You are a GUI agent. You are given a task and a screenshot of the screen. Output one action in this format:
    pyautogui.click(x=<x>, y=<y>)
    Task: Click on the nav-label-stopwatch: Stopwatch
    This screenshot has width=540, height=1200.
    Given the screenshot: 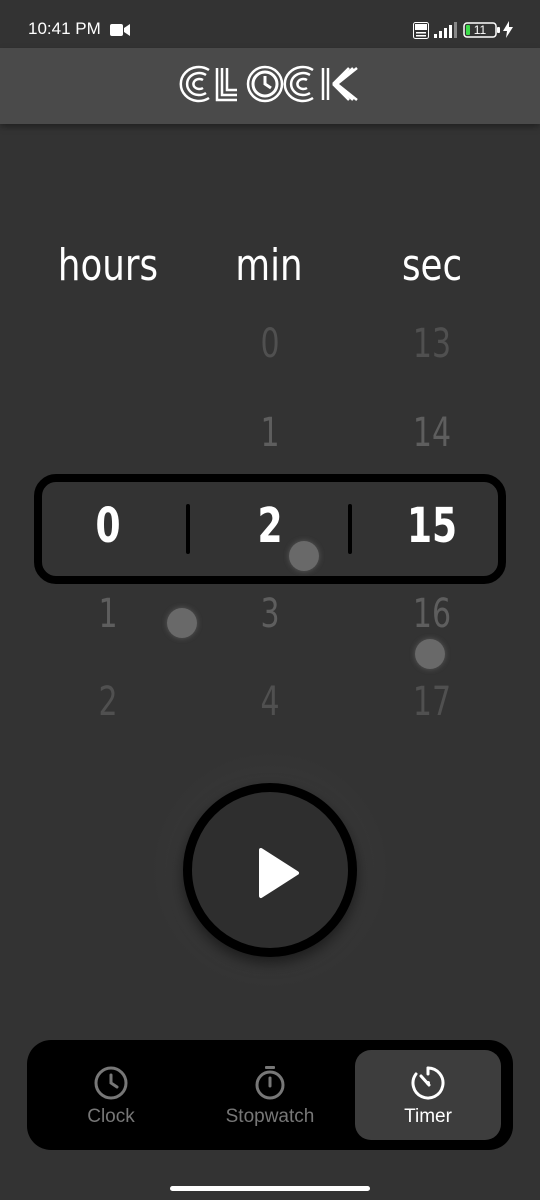 What is the action you would take?
    pyautogui.click(x=270, y=1116)
    